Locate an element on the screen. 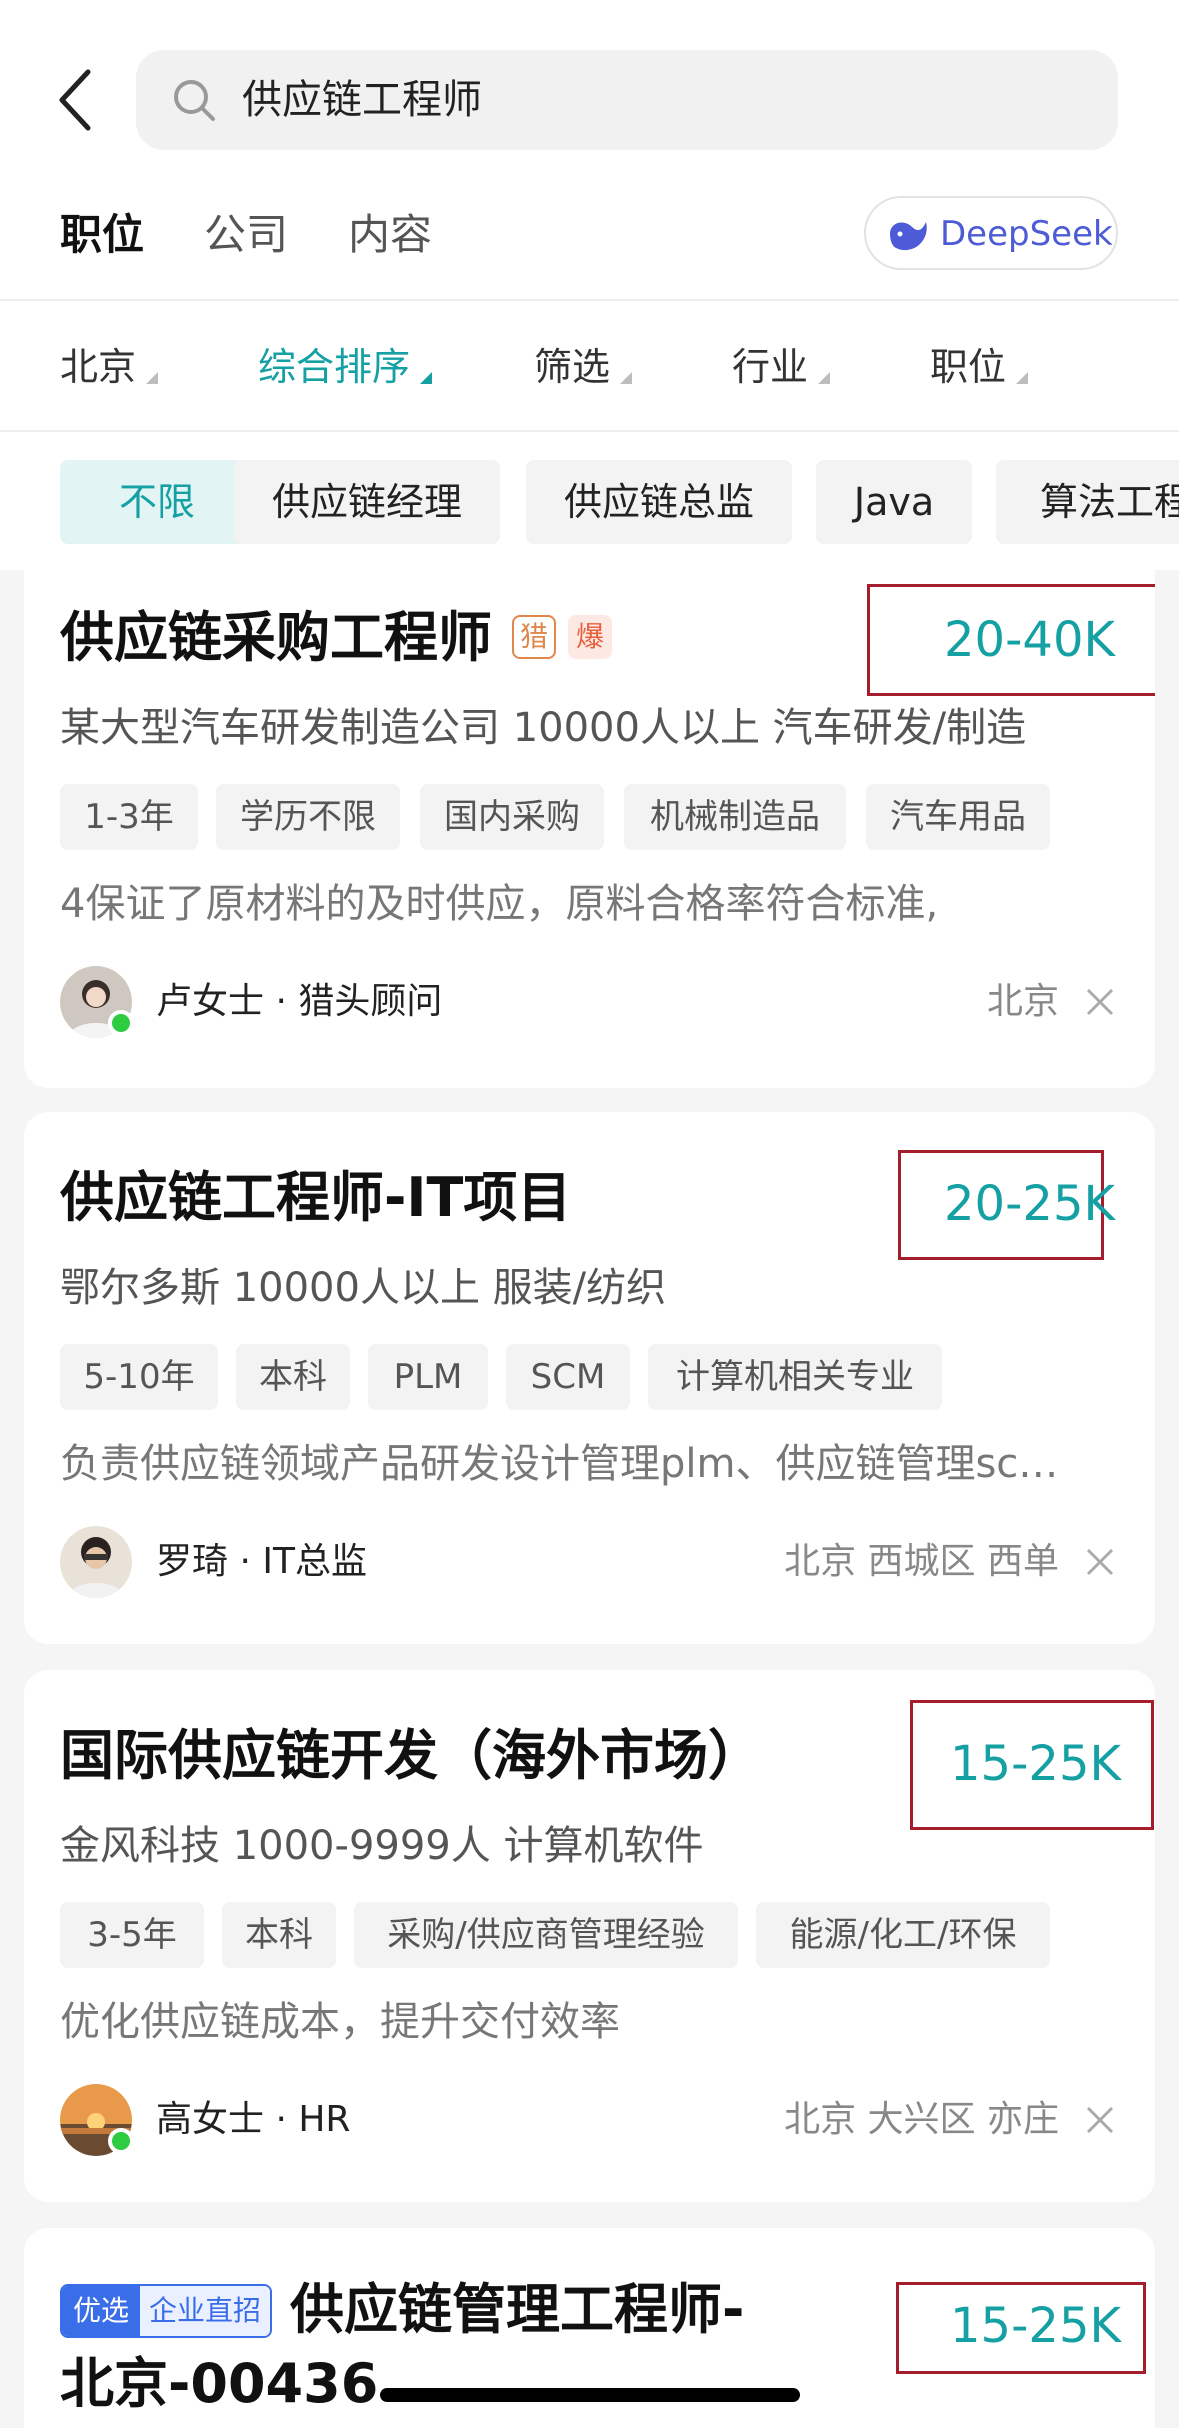 This screenshot has width=1179, height=2428. job-tag: 采购/供应商管理经验 is located at coordinates (546, 1935).